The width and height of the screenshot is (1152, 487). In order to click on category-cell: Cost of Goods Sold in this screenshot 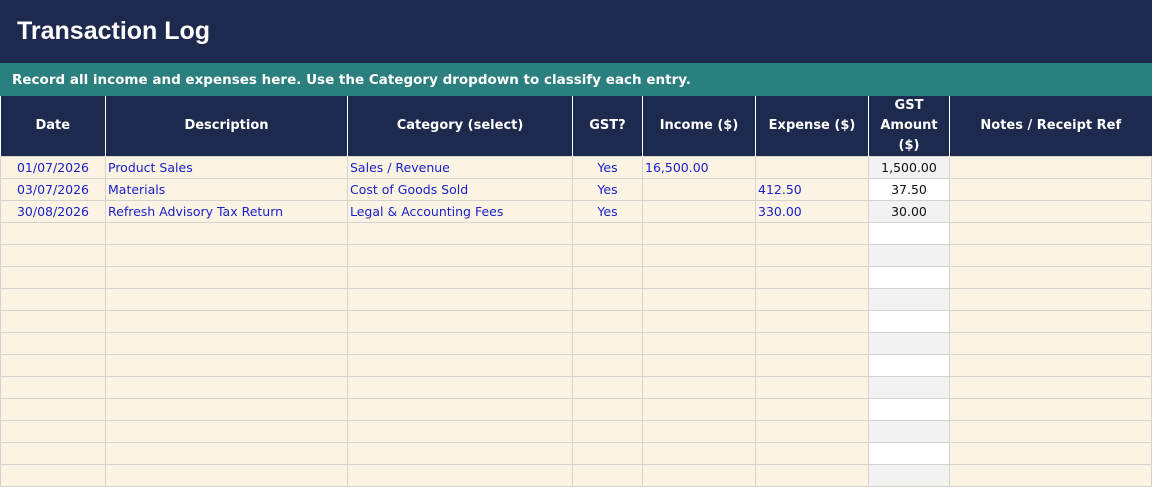, I will do `click(460, 189)`.